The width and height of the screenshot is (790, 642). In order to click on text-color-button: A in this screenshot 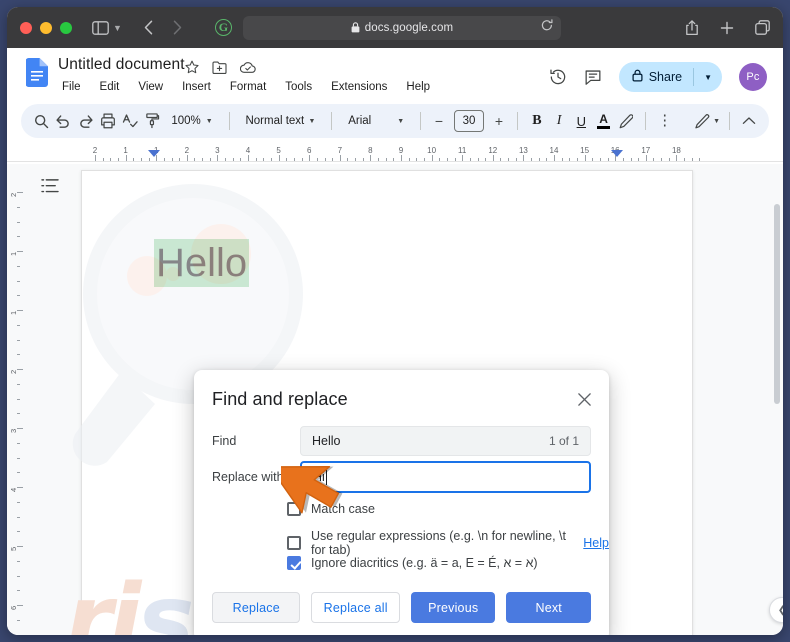, I will do `click(603, 121)`.